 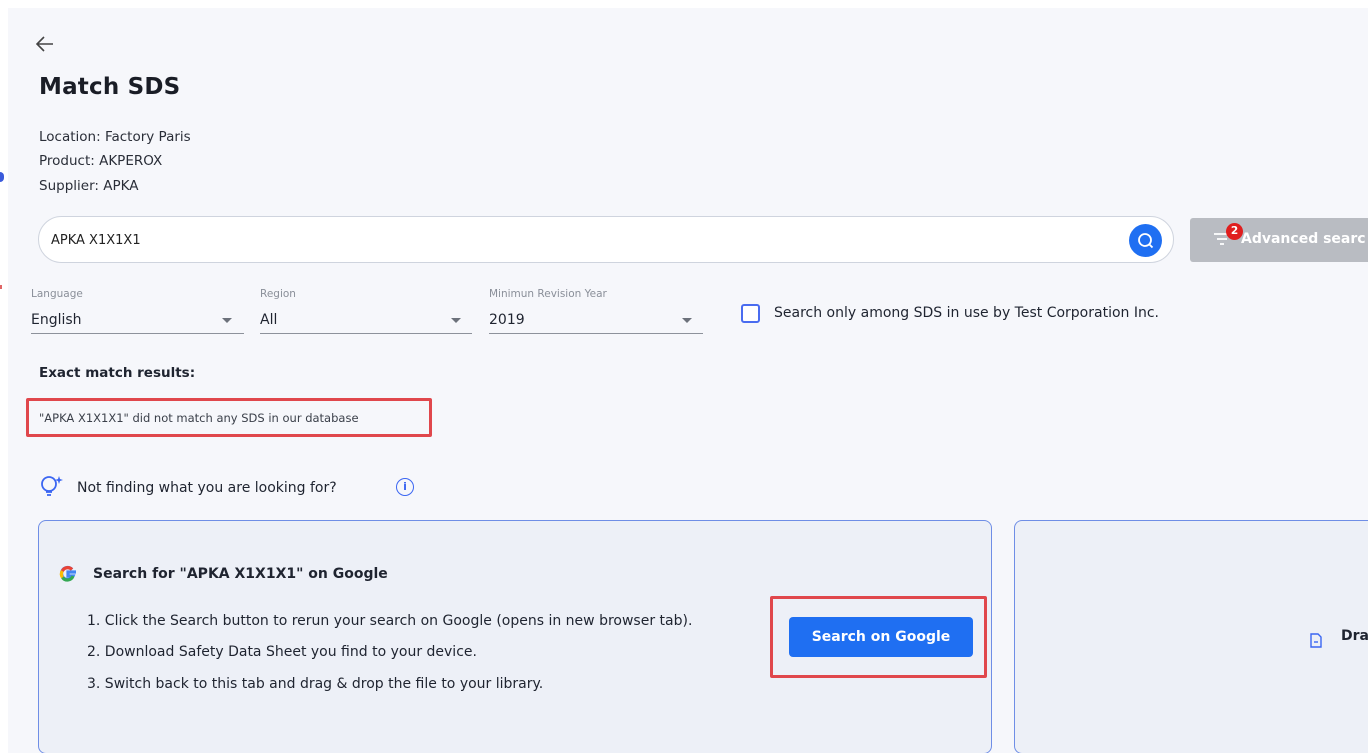 I want to click on google-logo-icon, so click(x=67, y=573).